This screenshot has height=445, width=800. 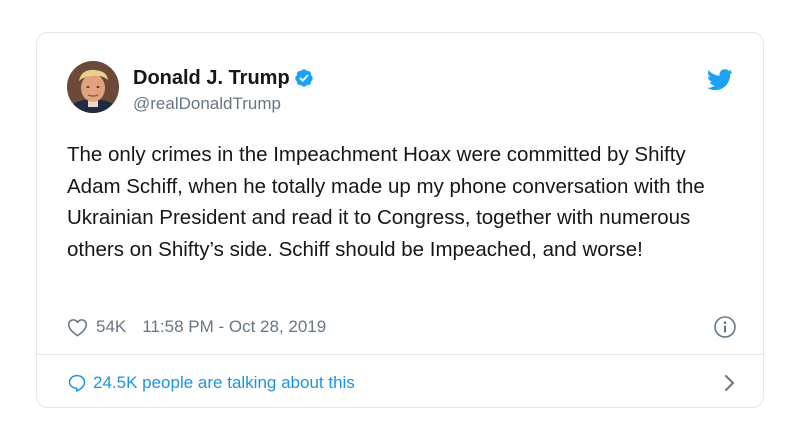 What do you see at coordinates (111, 327) in the screenshot?
I see `like-count: 54K` at bounding box center [111, 327].